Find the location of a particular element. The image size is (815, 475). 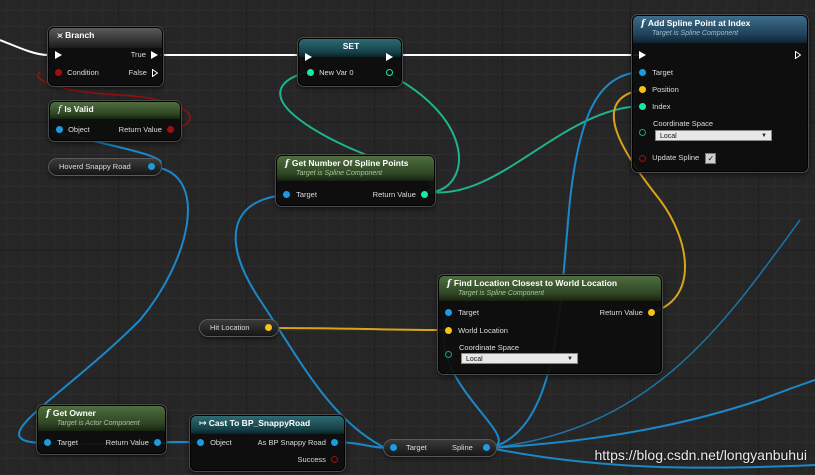

cast-header: ↦ Cast To BP_SnappyRoad is located at coordinates (267, 425).